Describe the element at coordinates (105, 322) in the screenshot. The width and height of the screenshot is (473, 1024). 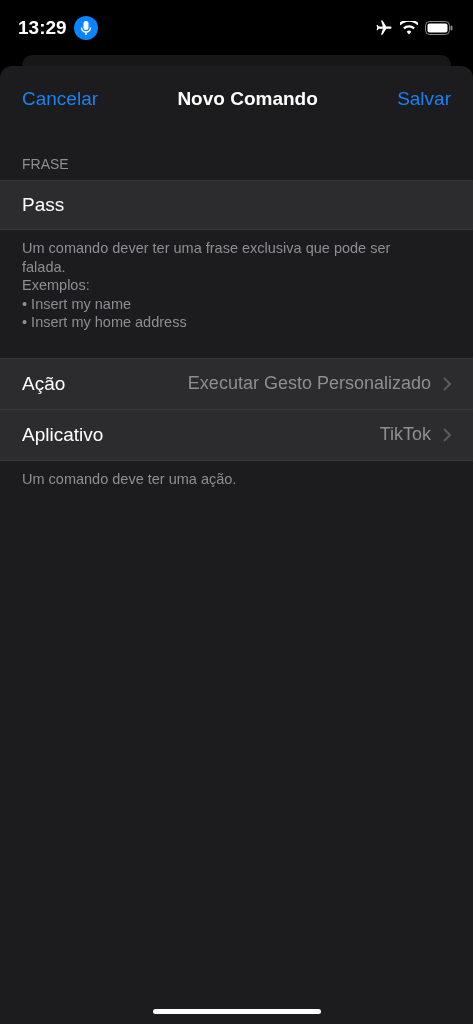
I see `footer-text: • Insert my home address` at that location.